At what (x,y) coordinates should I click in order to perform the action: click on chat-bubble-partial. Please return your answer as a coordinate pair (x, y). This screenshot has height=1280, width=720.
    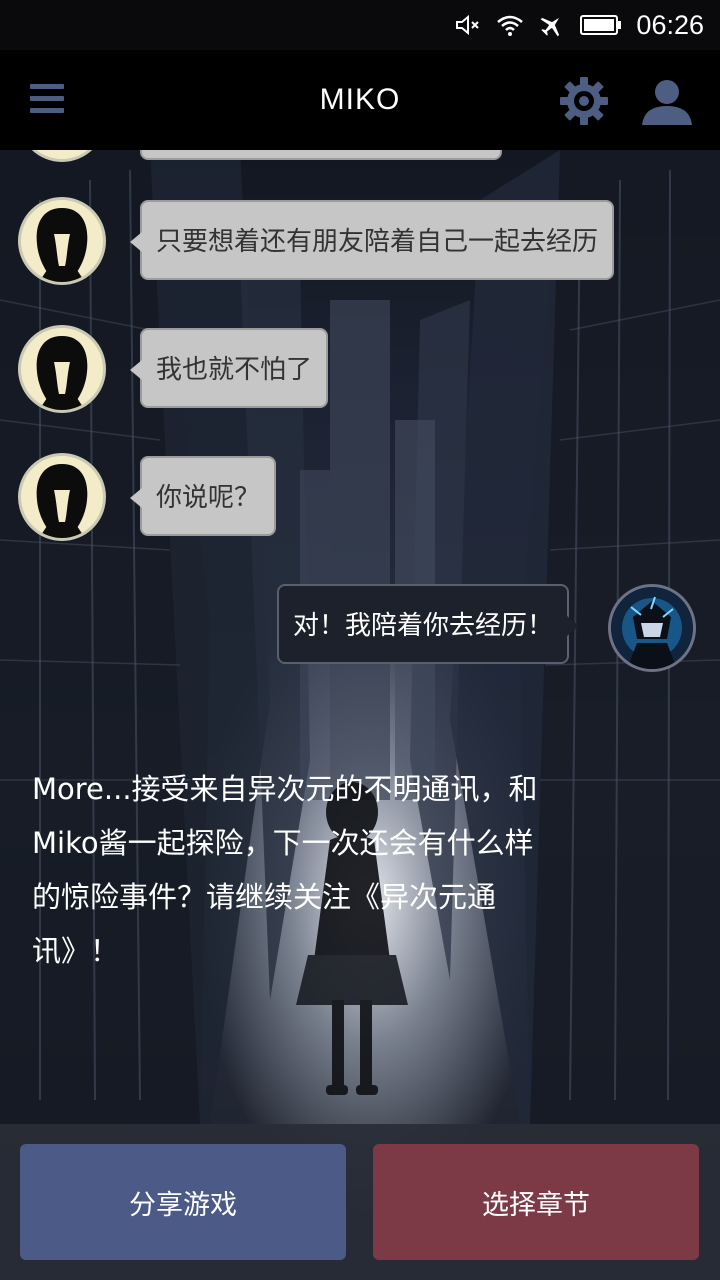
    Looking at the image, I should click on (321, 155).